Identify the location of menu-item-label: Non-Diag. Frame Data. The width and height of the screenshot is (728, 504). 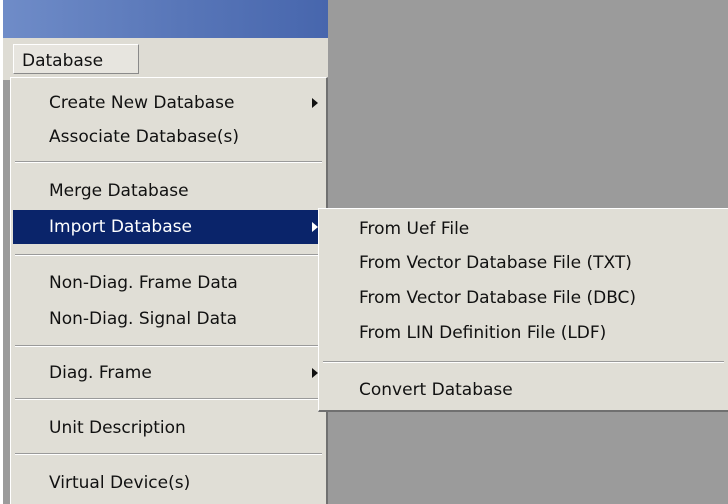
(143, 283).